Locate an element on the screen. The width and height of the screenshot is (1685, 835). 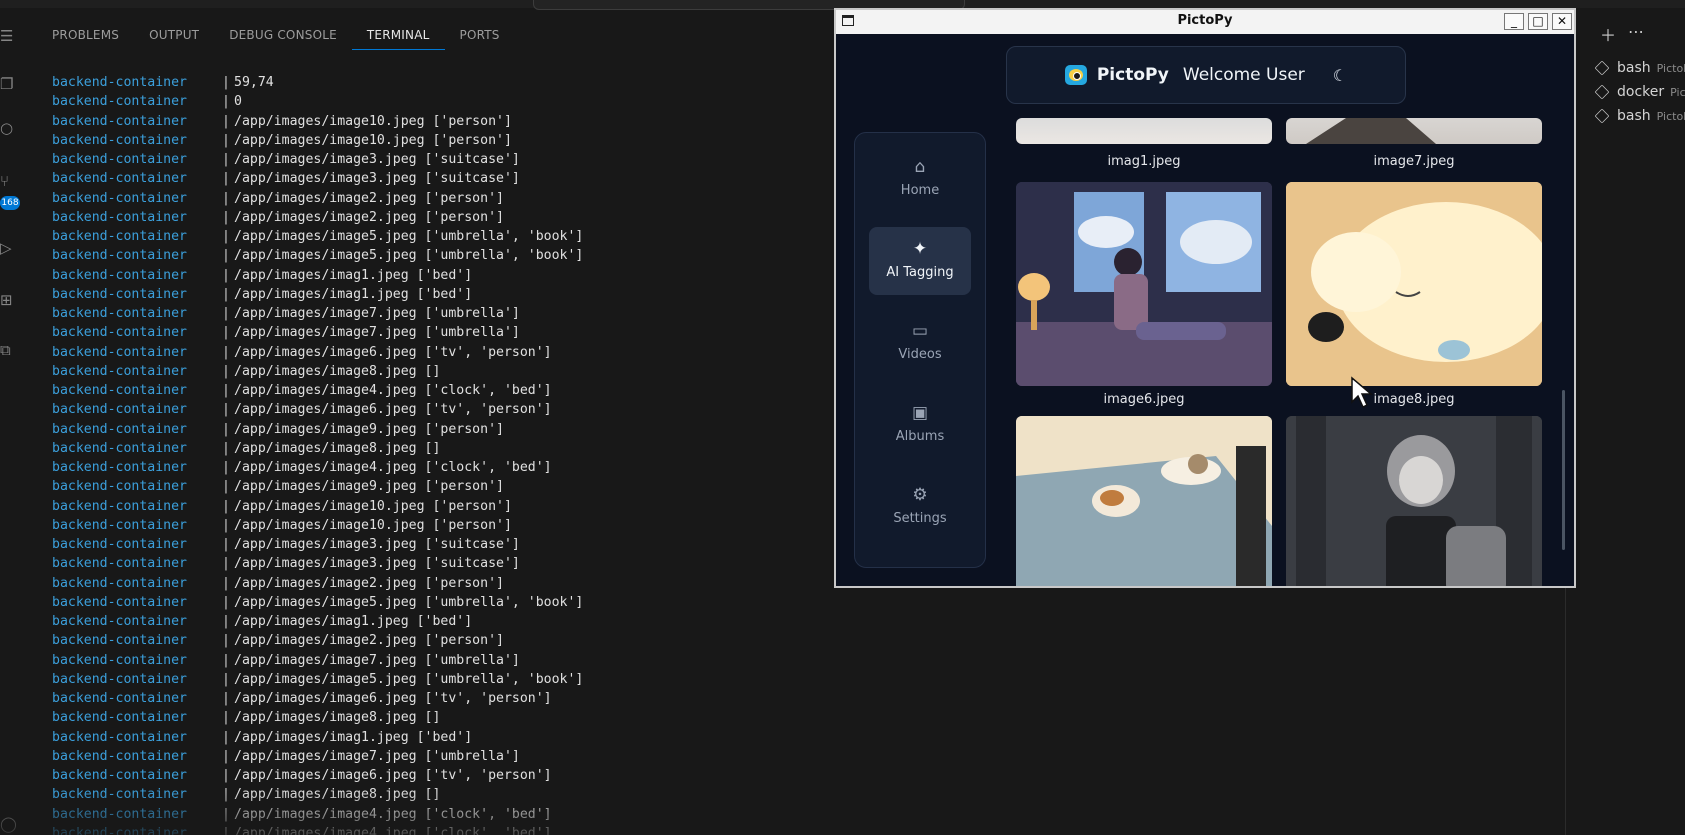
video-icon: ▭ is located at coordinates (920, 331).